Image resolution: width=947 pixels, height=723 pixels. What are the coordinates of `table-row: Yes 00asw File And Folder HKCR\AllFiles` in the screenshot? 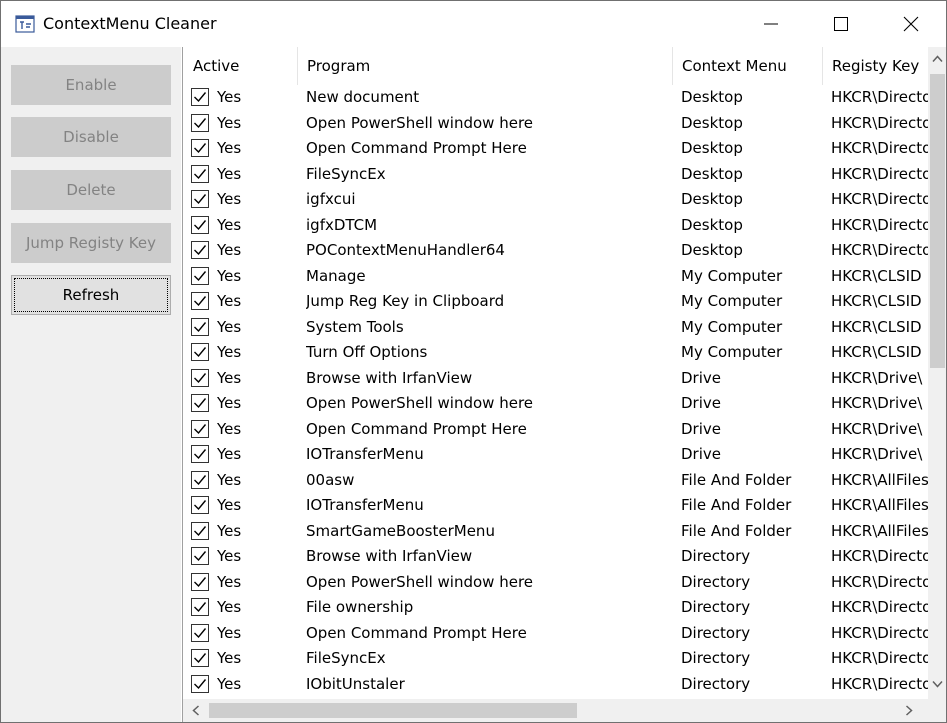 It's located at (555, 481).